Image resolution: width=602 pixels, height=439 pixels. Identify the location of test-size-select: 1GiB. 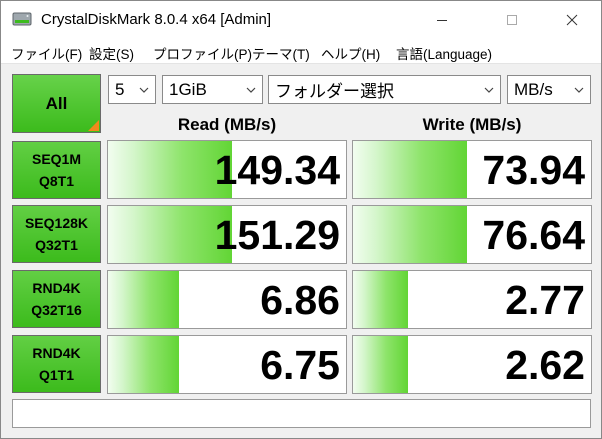
(212, 89).